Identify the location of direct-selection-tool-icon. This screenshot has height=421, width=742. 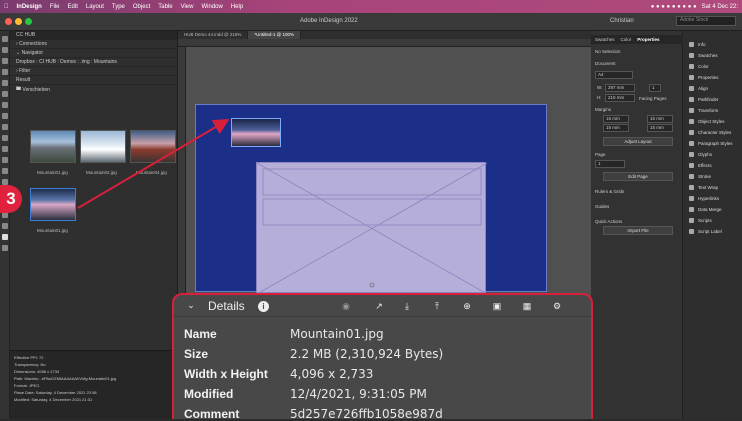
(4, 50).